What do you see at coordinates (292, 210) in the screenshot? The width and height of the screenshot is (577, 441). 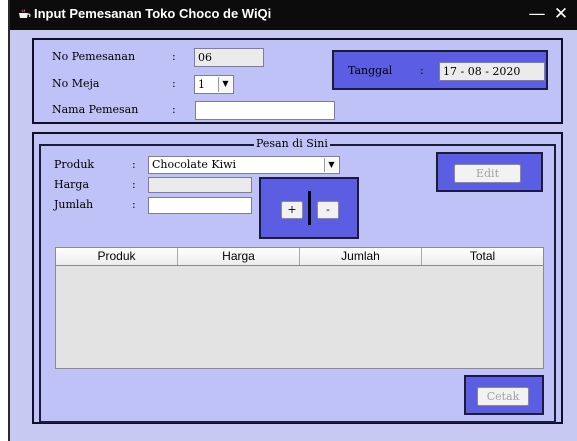 I see `plus-button: +` at bounding box center [292, 210].